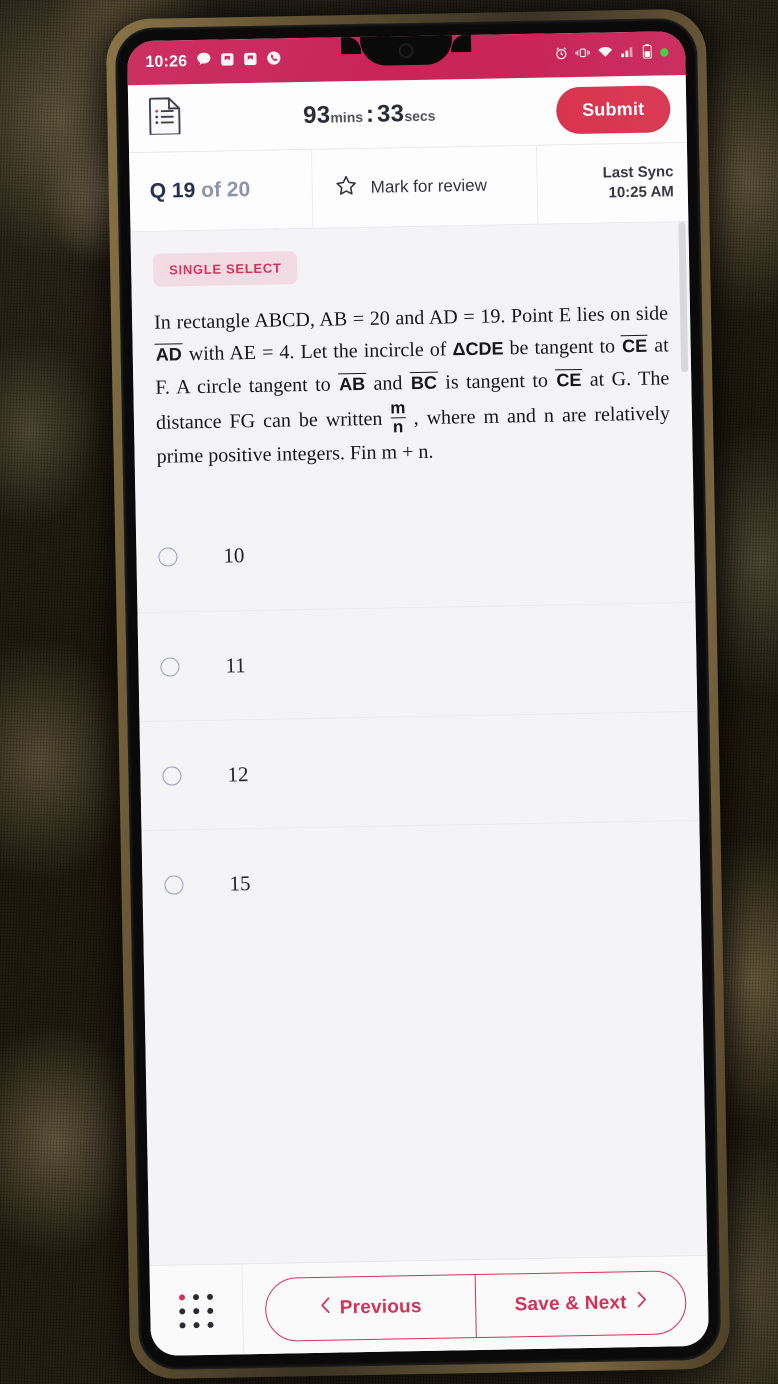 This screenshot has width=778, height=1384. Describe the element at coordinates (213, 61) in the screenshot. I see `status-bar-left: 10:26` at that location.